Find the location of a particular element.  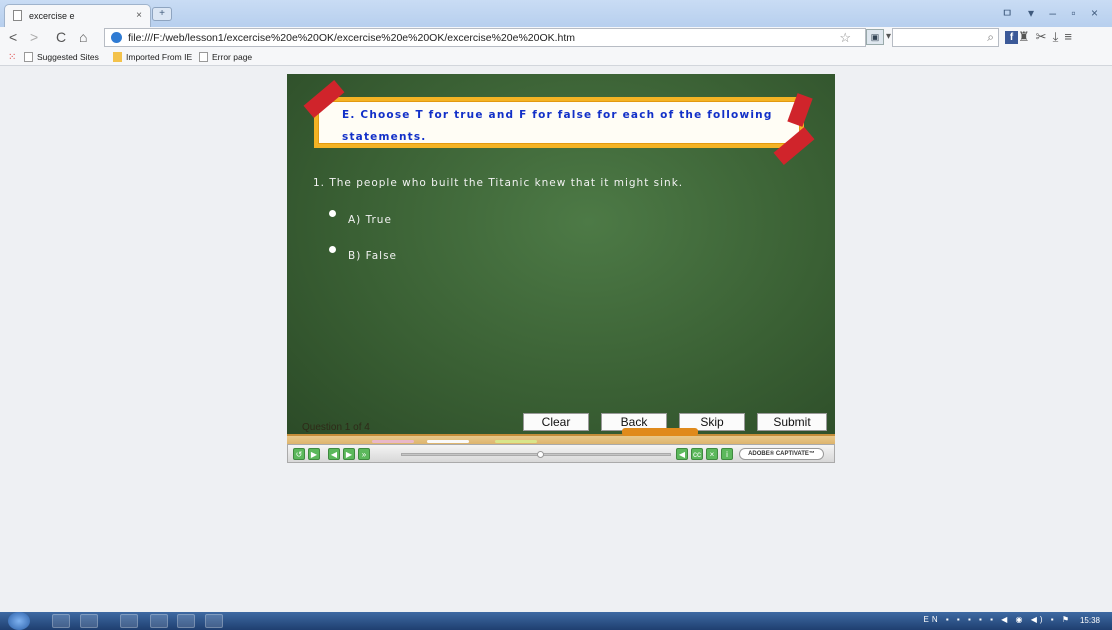

ribbon-right-top is located at coordinates (800, 110).